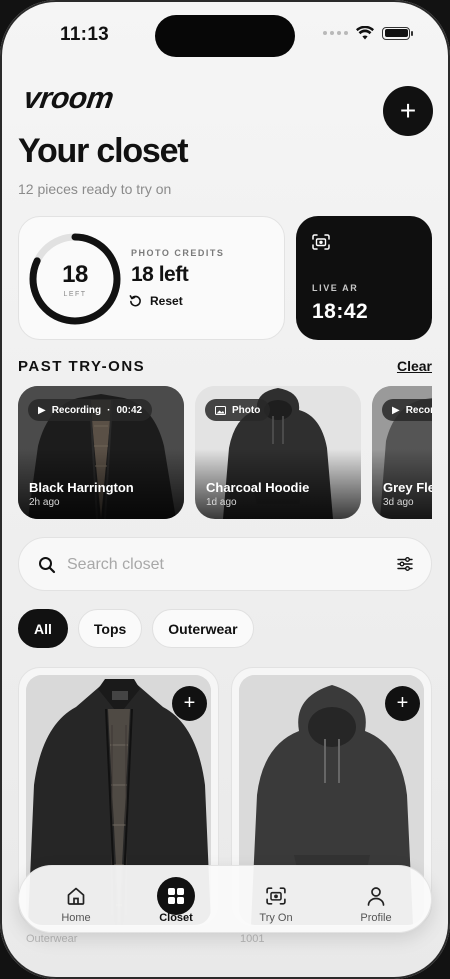 The width and height of the screenshot is (450, 979). I want to click on add-item-button: +, so click(408, 111).